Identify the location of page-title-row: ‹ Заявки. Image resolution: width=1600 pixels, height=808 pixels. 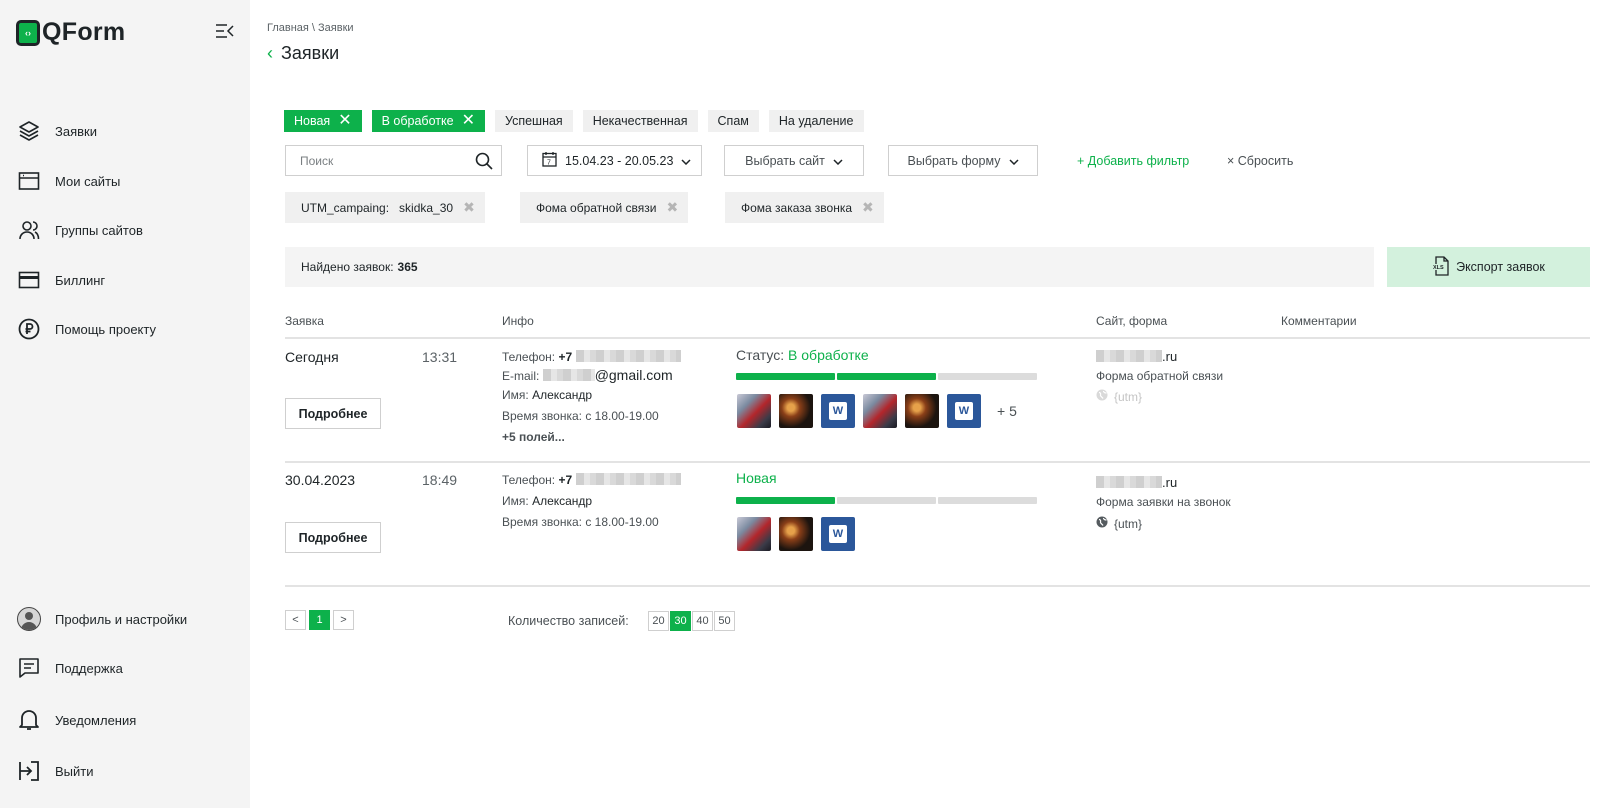
(303, 53).